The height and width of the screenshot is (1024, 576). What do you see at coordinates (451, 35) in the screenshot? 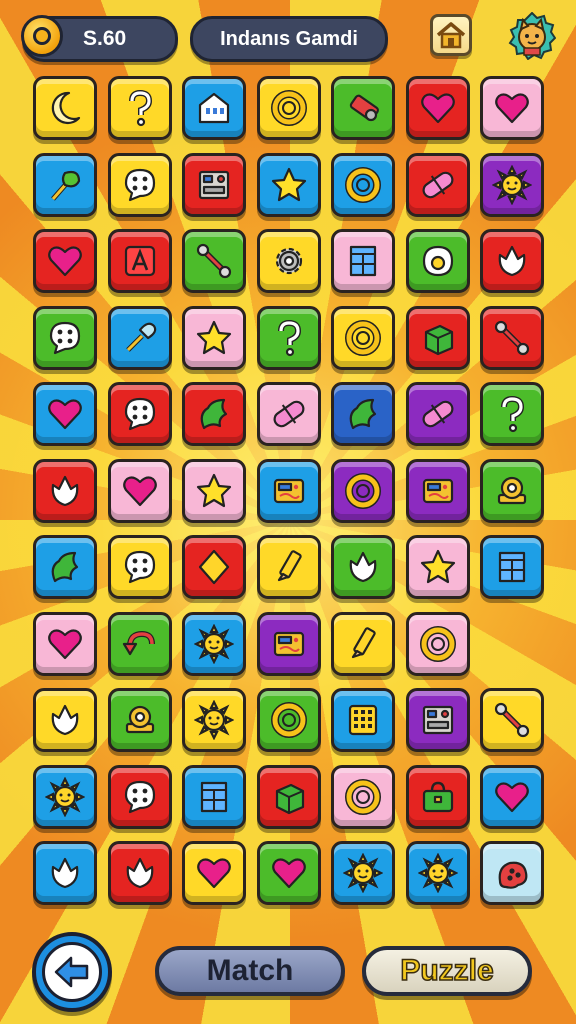
I see `home-button` at bounding box center [451, 35].